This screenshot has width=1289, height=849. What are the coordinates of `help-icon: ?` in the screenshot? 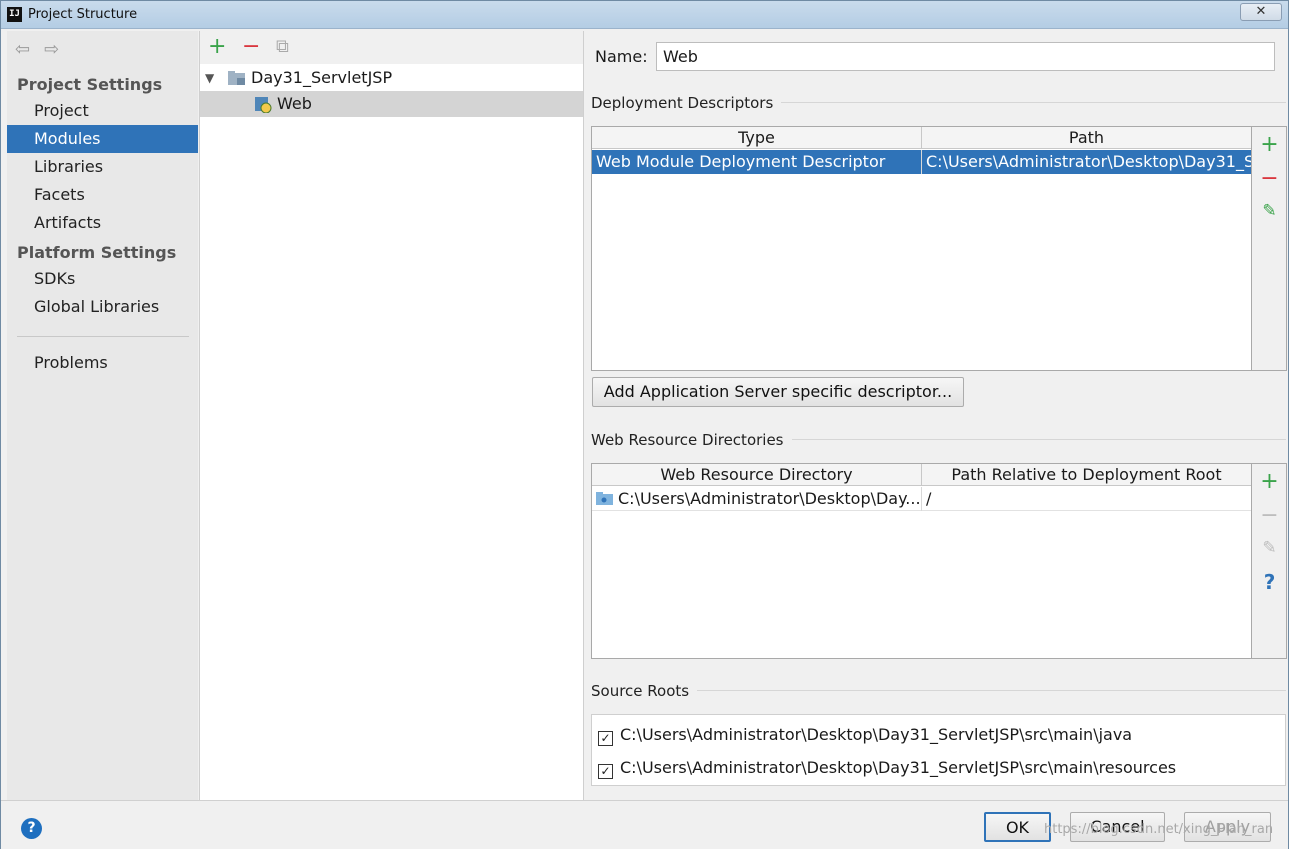 It's located at (31, 828).